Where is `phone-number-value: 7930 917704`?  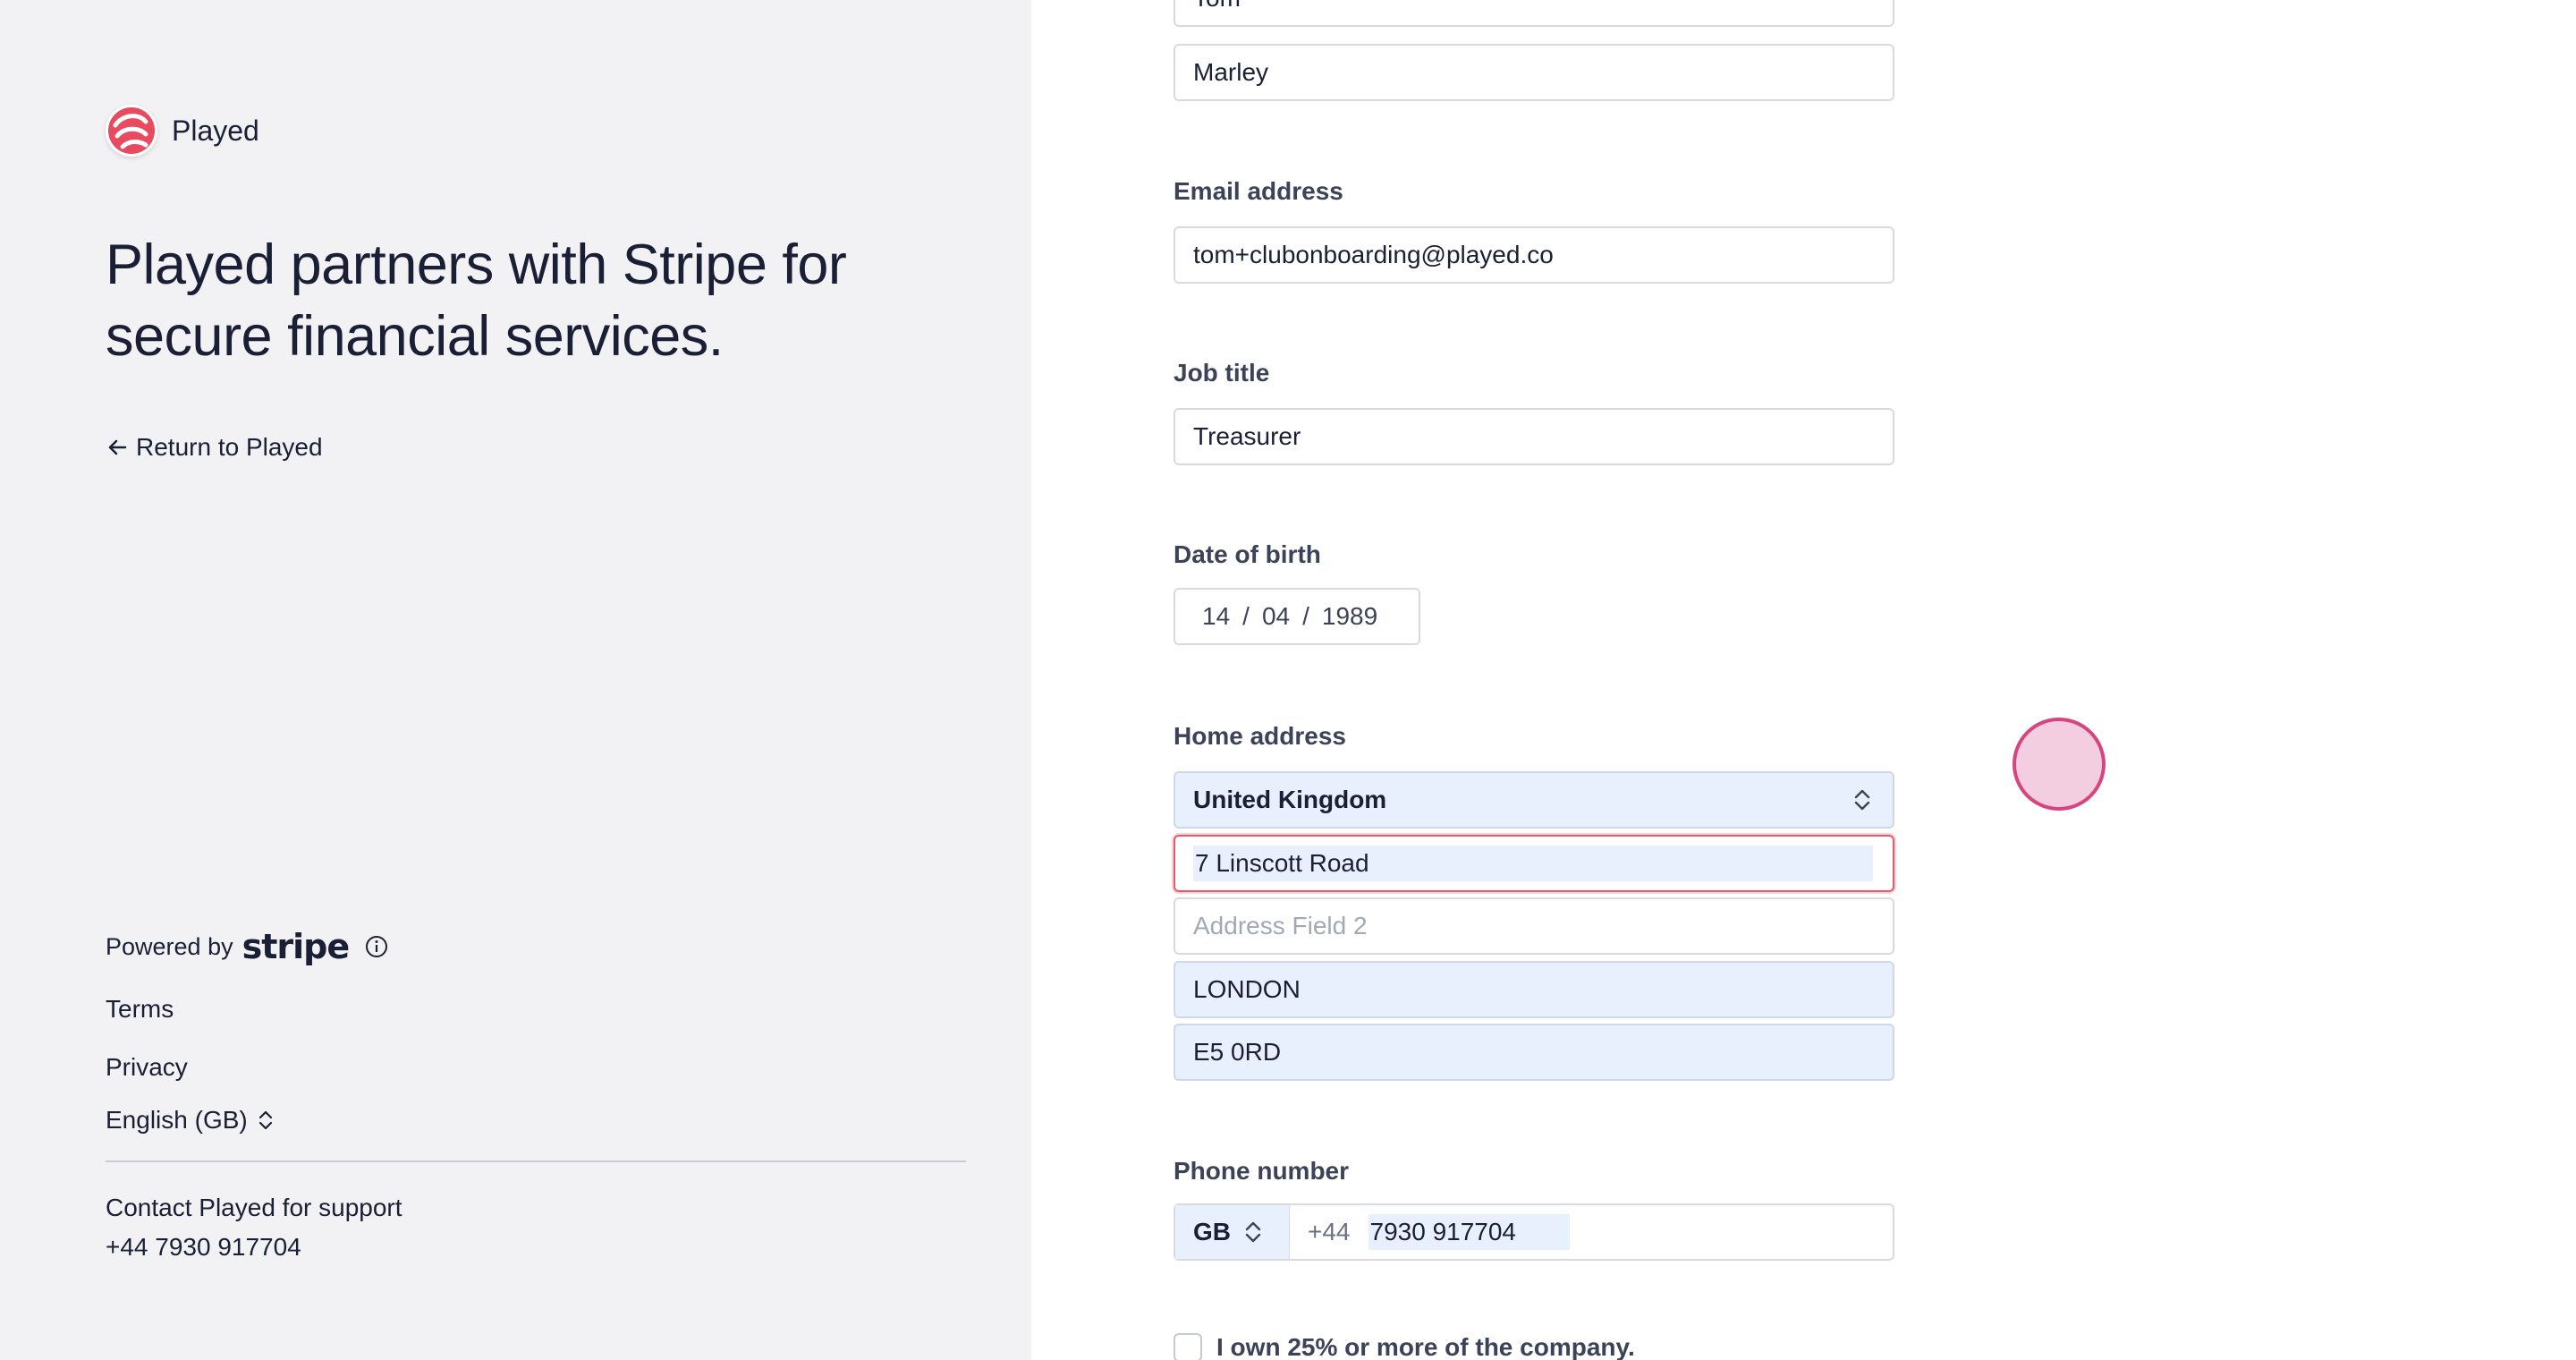
phone-number-value: 7930 917704 is located at coordinates (1469, 1232).